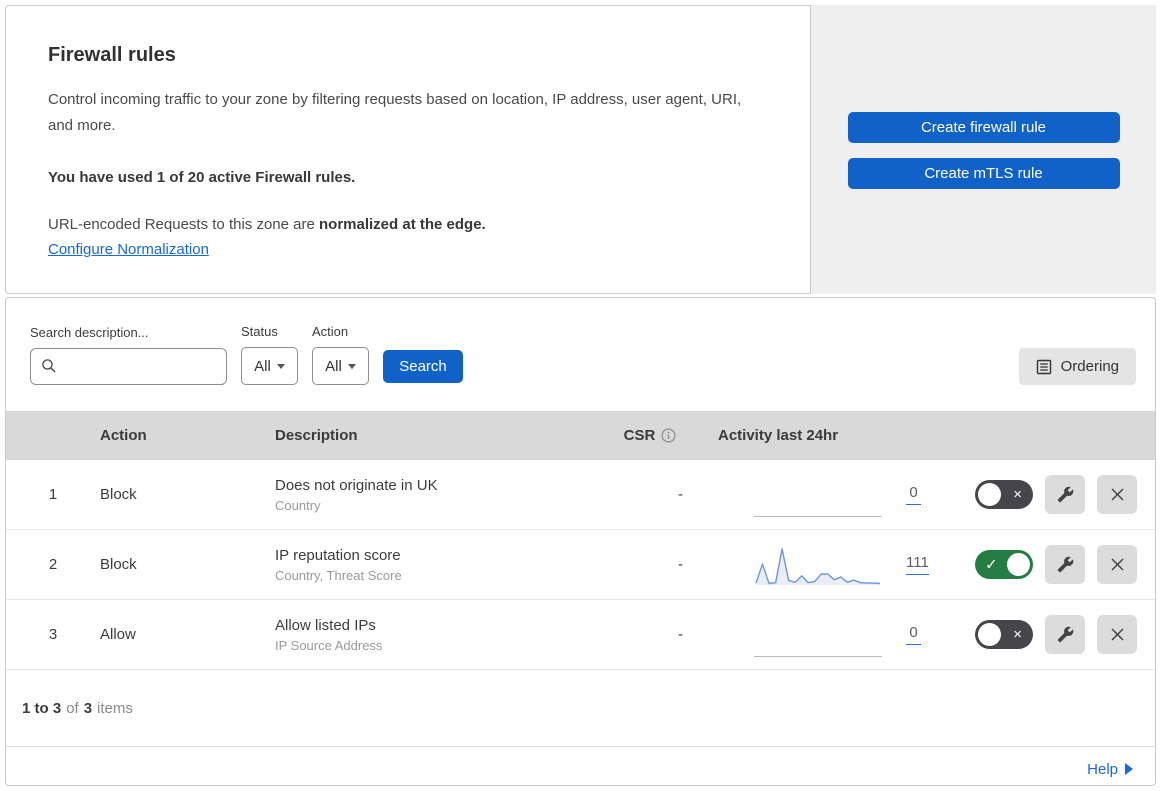 Image resolution: width=1161 pixels, height=791 pixels. What do you see at coordinates (329, 645) in the screenshot?
I see `rule-fields: IP Source Address` at bounding box center [329, 645].